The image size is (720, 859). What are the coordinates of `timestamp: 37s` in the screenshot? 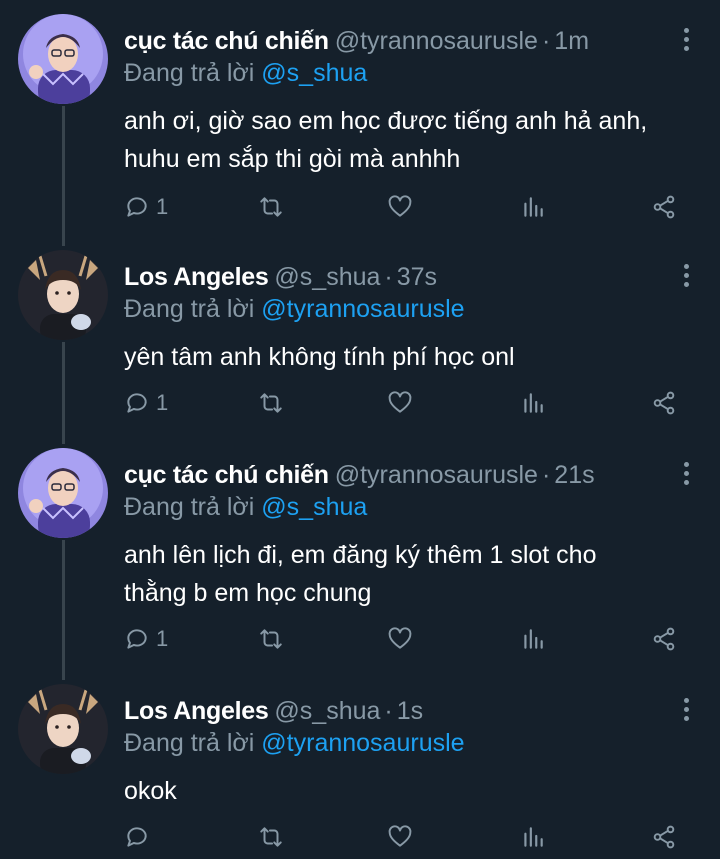 It's located at (417, 277).